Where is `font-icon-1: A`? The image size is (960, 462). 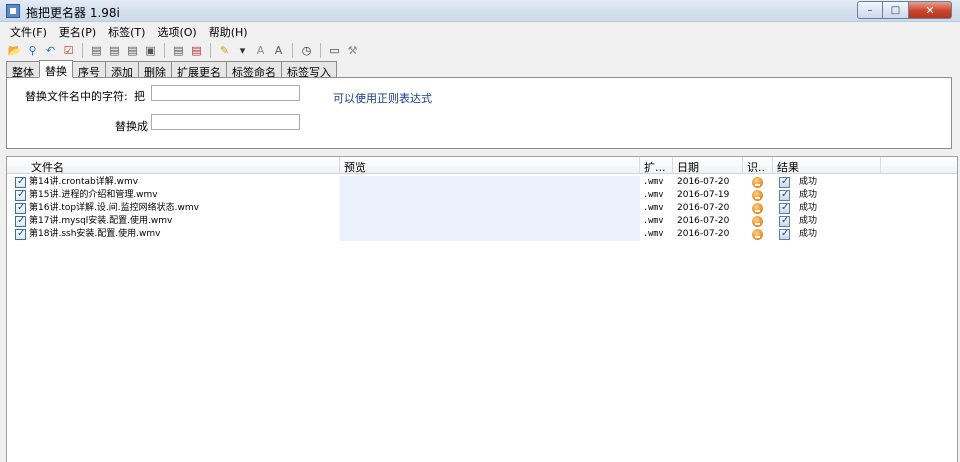
font-icon-1: A is located at coordinates (260, 50).